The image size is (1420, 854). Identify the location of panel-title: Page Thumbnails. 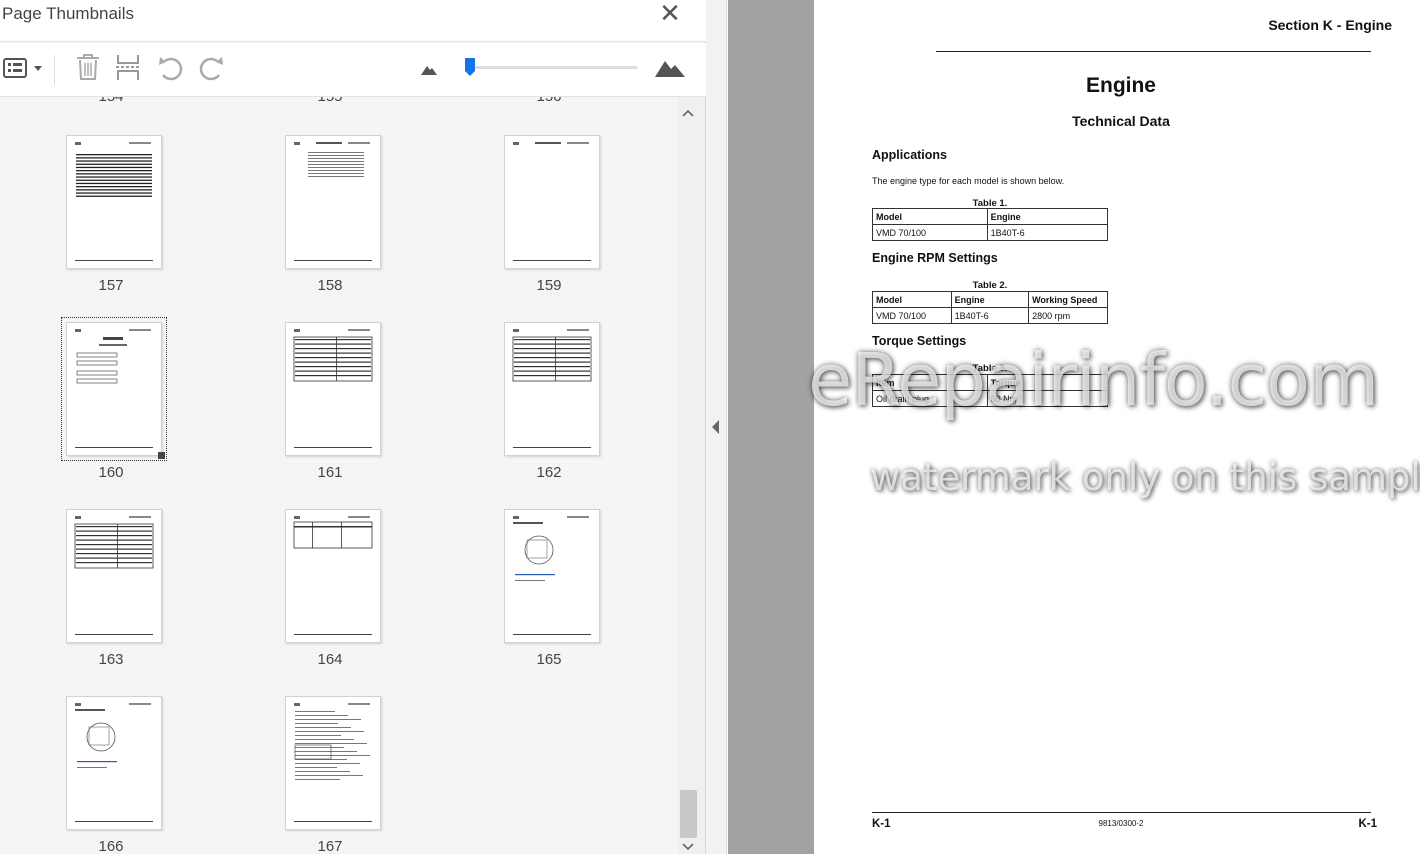
(68, 13).